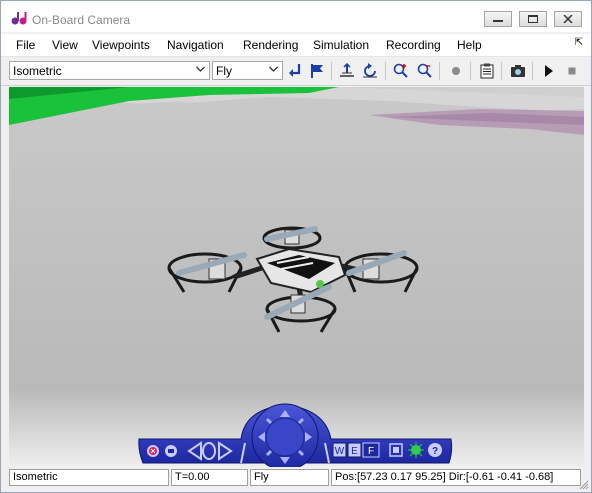 This screenshot has height=493, width=592. I want to click on maximize-icon, so click(533, 19).